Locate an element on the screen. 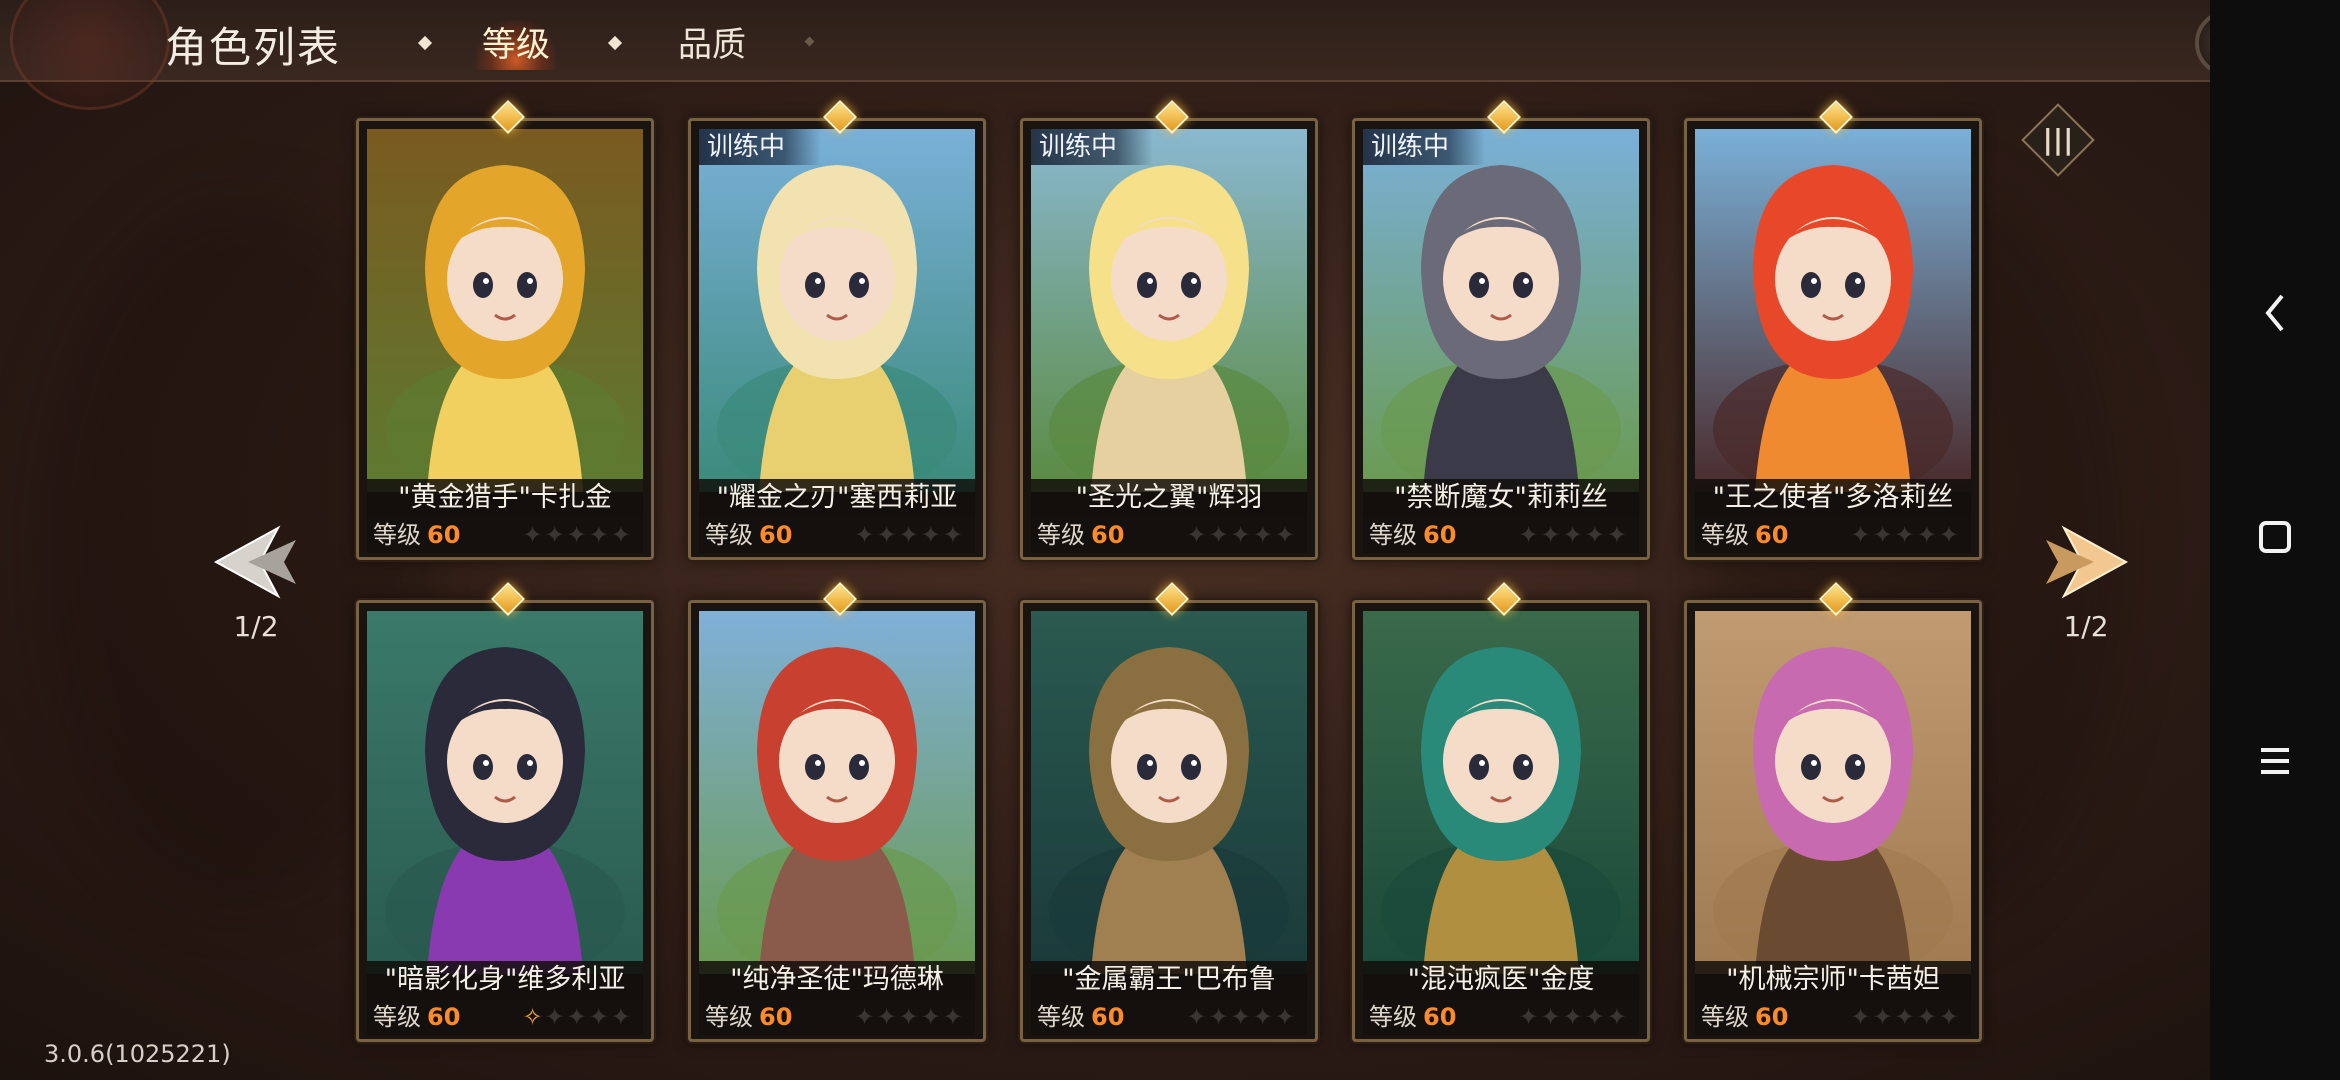 The image size is (2340, 1080). version-label: 3.0.6(1025221) is located at coordinates (137, 1054).